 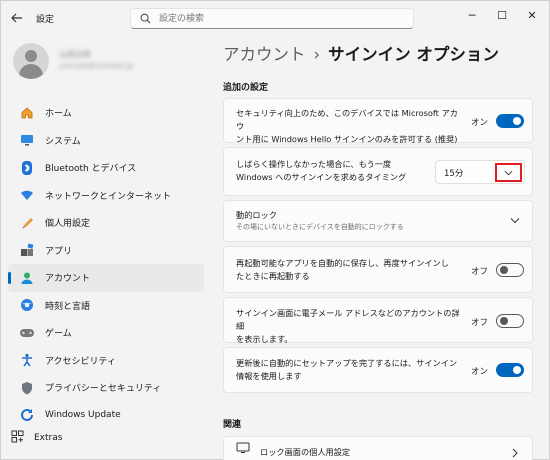 I want to click on maximize-icon: ☐, so click(x=502, y=15).